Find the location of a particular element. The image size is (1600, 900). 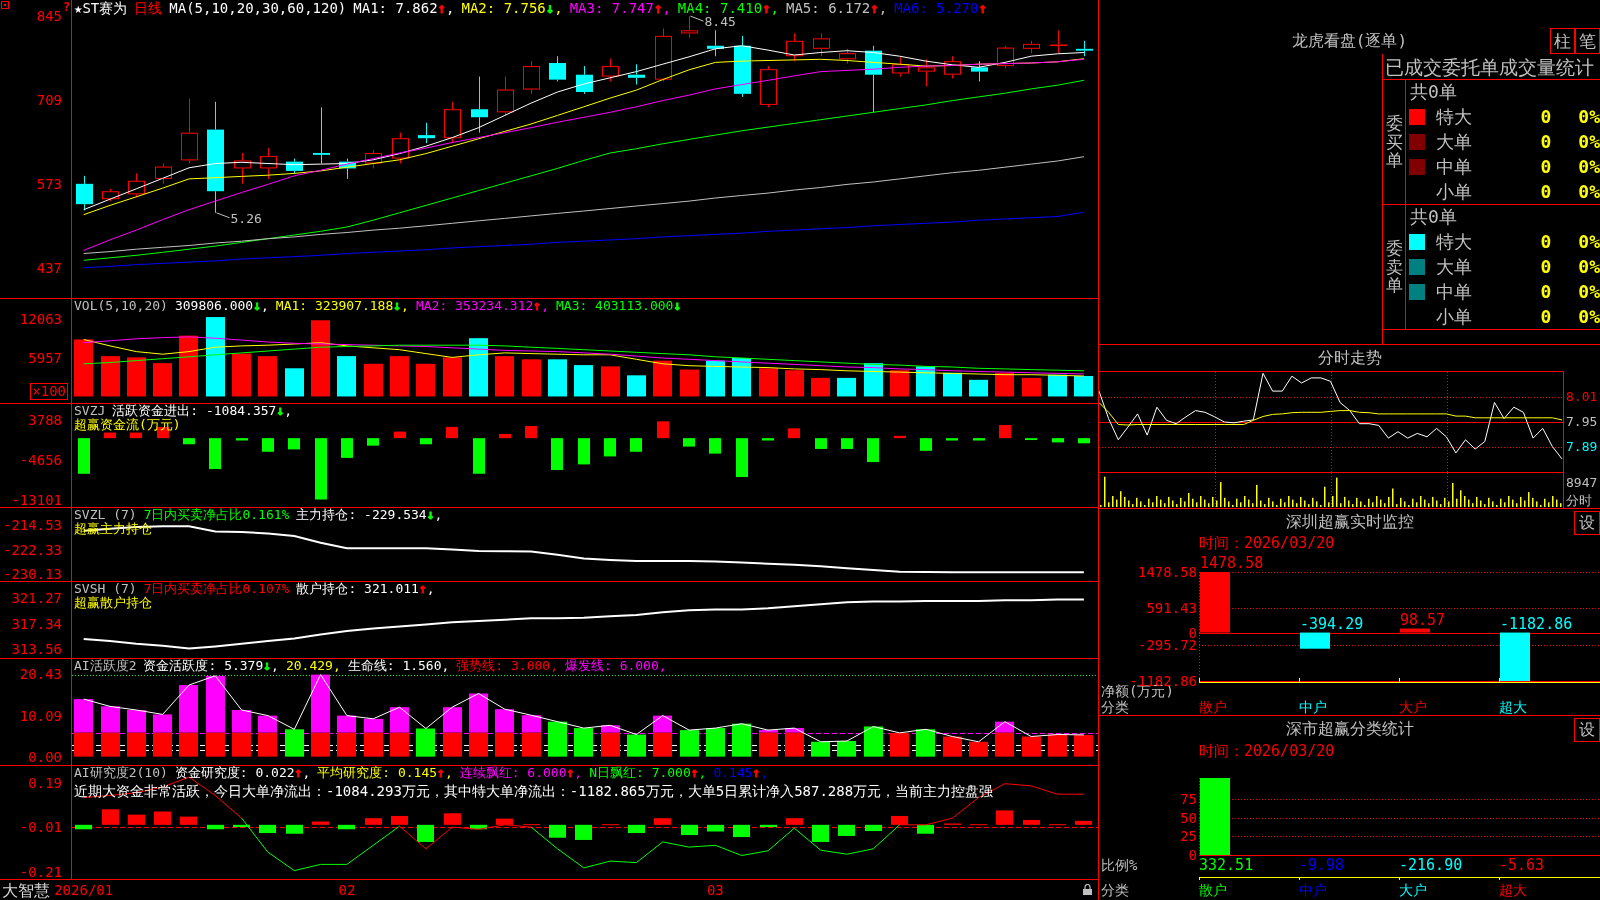

view-toggle-button: 笔 is located at coordinates (1587, 41).